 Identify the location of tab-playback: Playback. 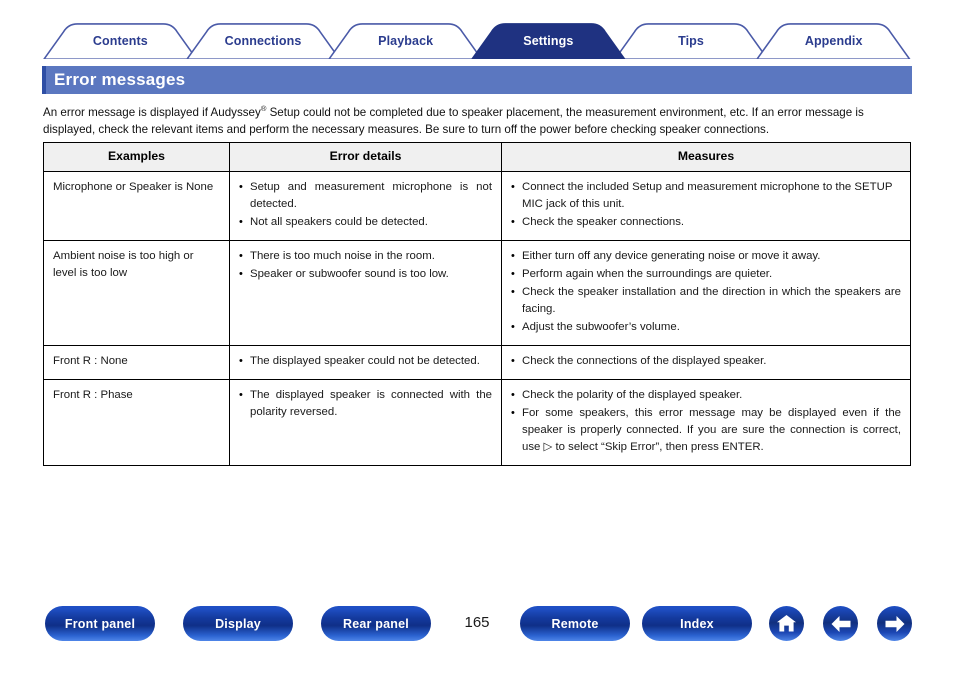
(405, 41).